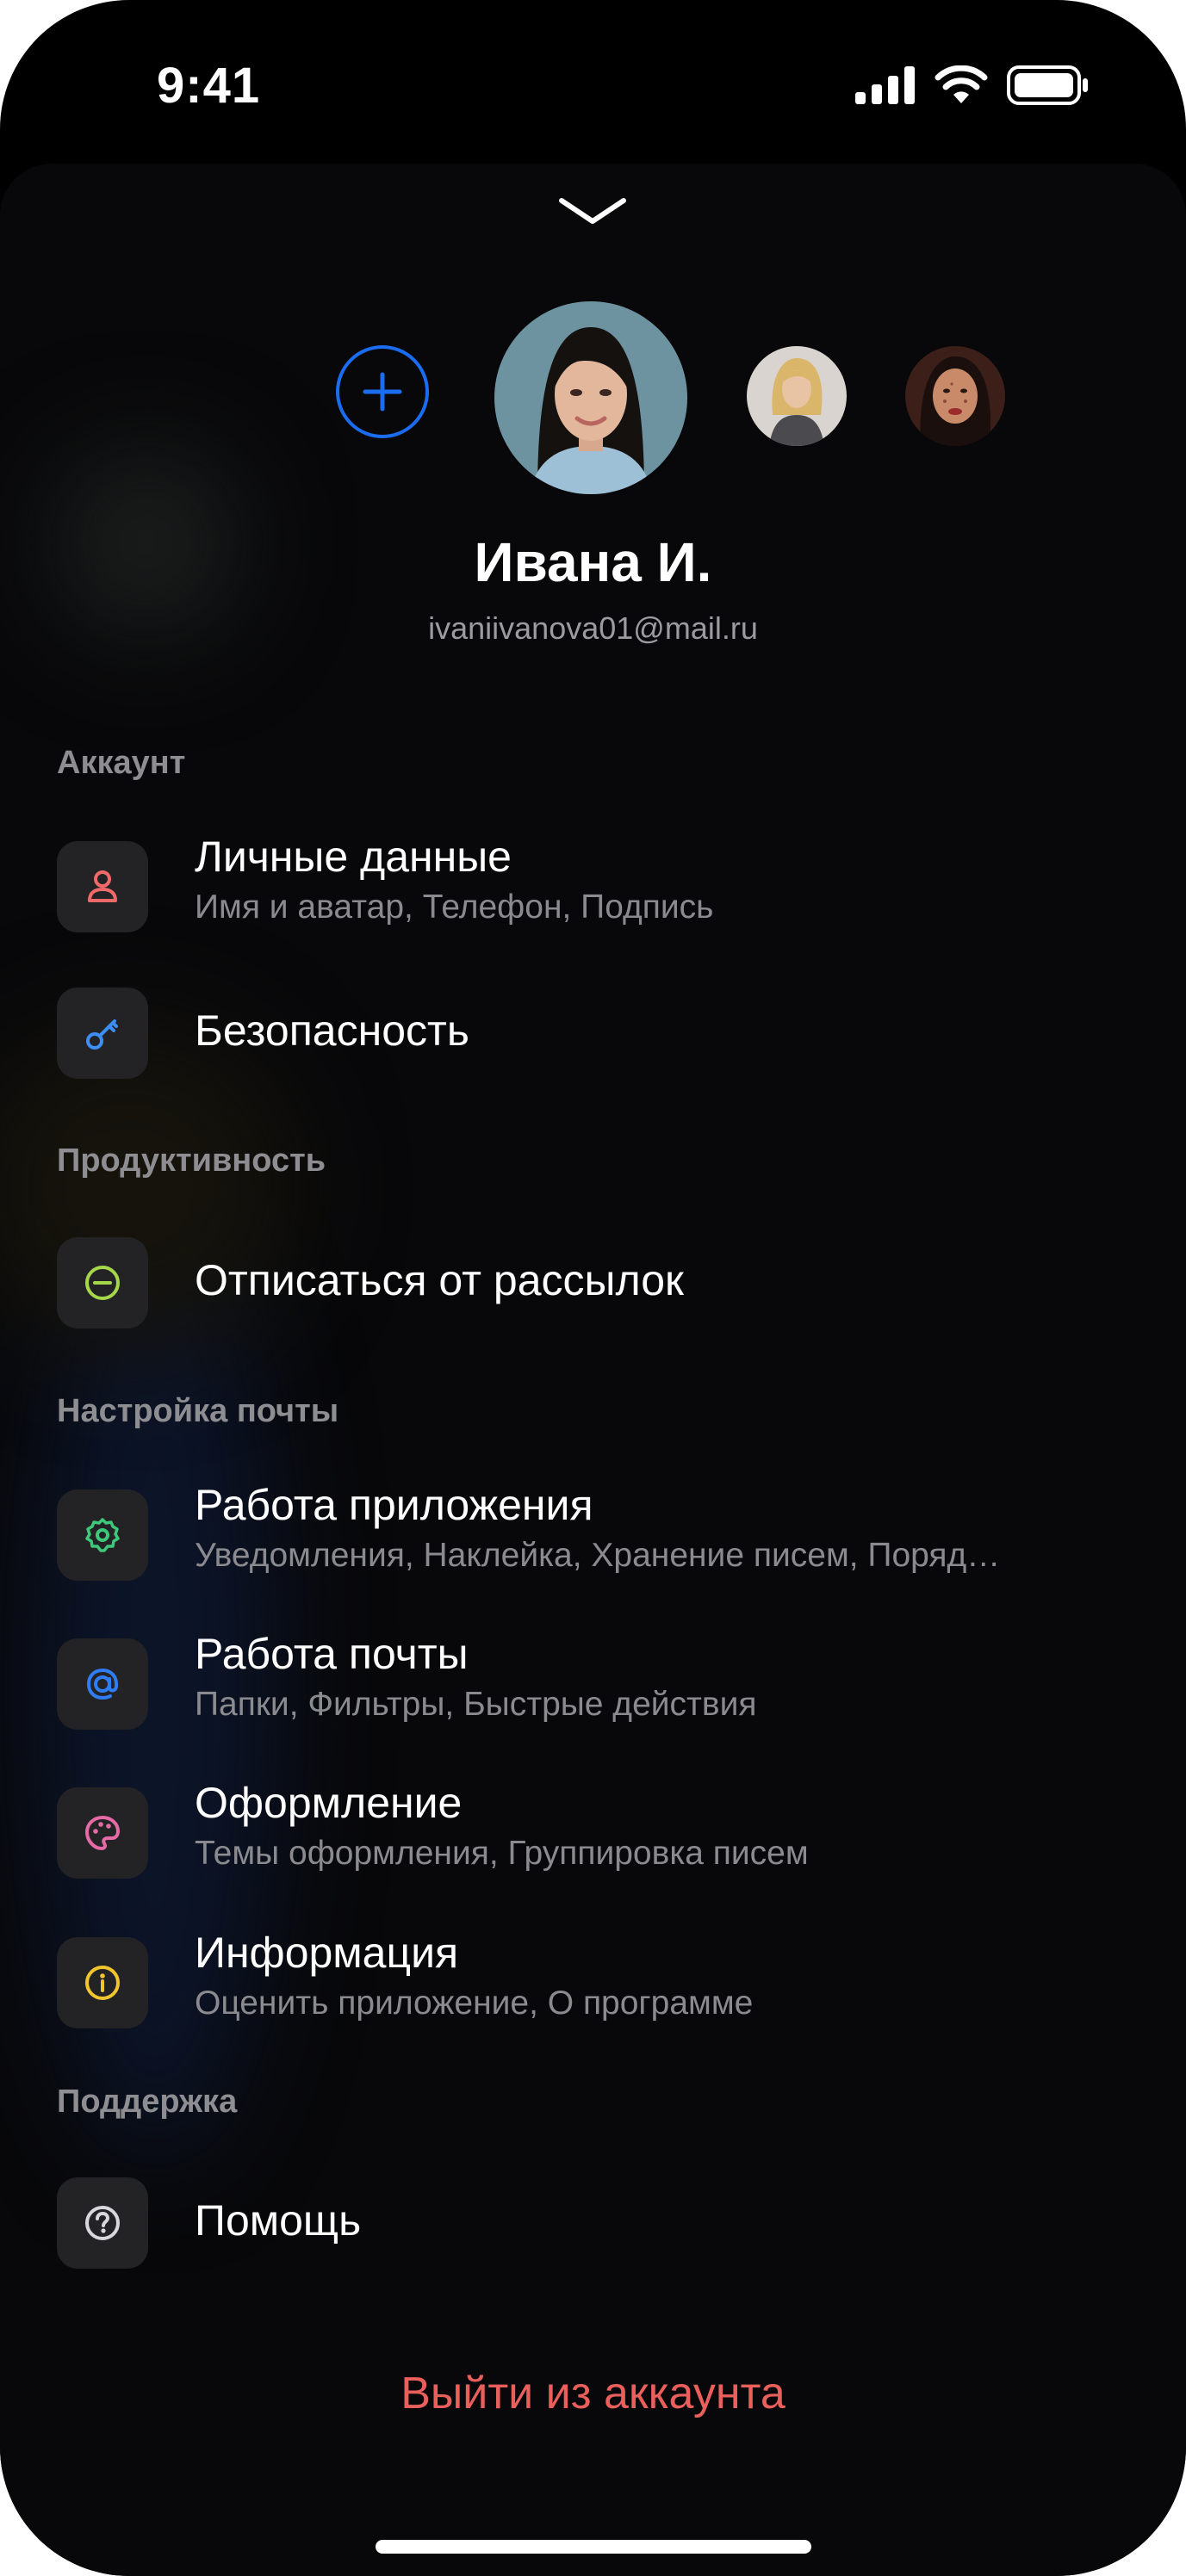  I want to click on section-title-mail-settings: Настройка почты, so click(198, 1411).